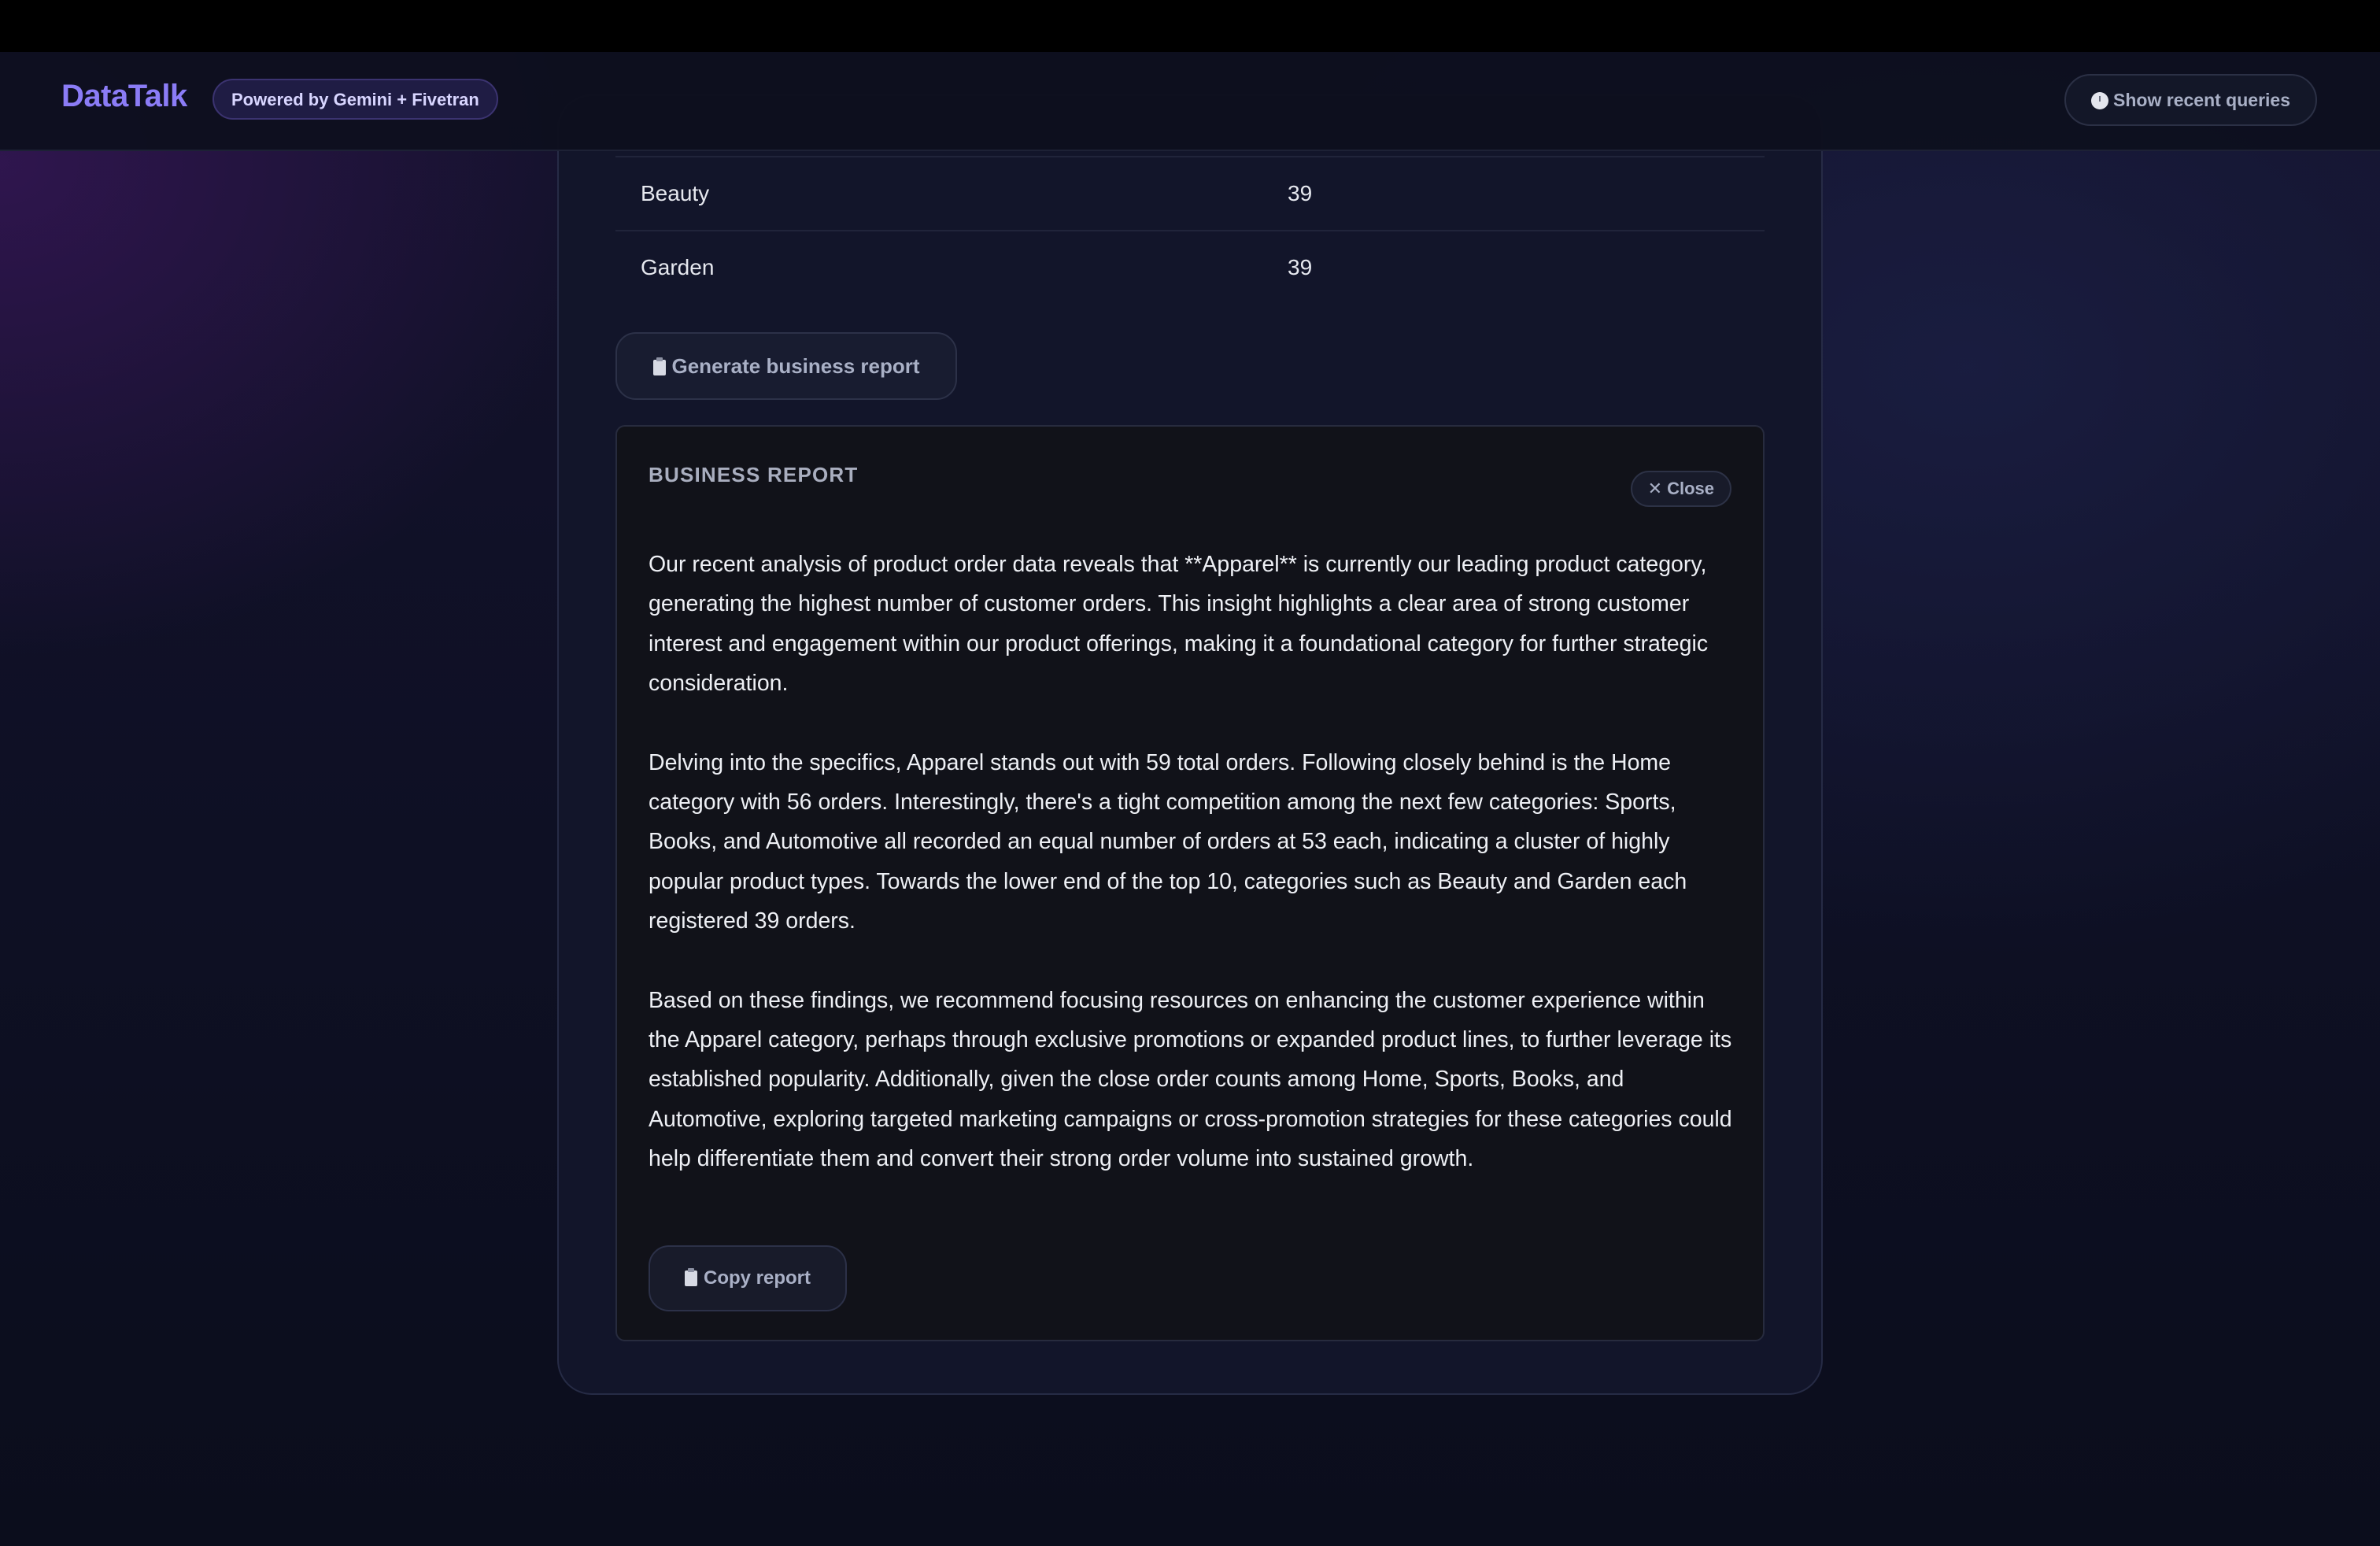  Describe the element at coordinates (1691, 489) in the screenshot. I see `close-report-label: Close` at that location.